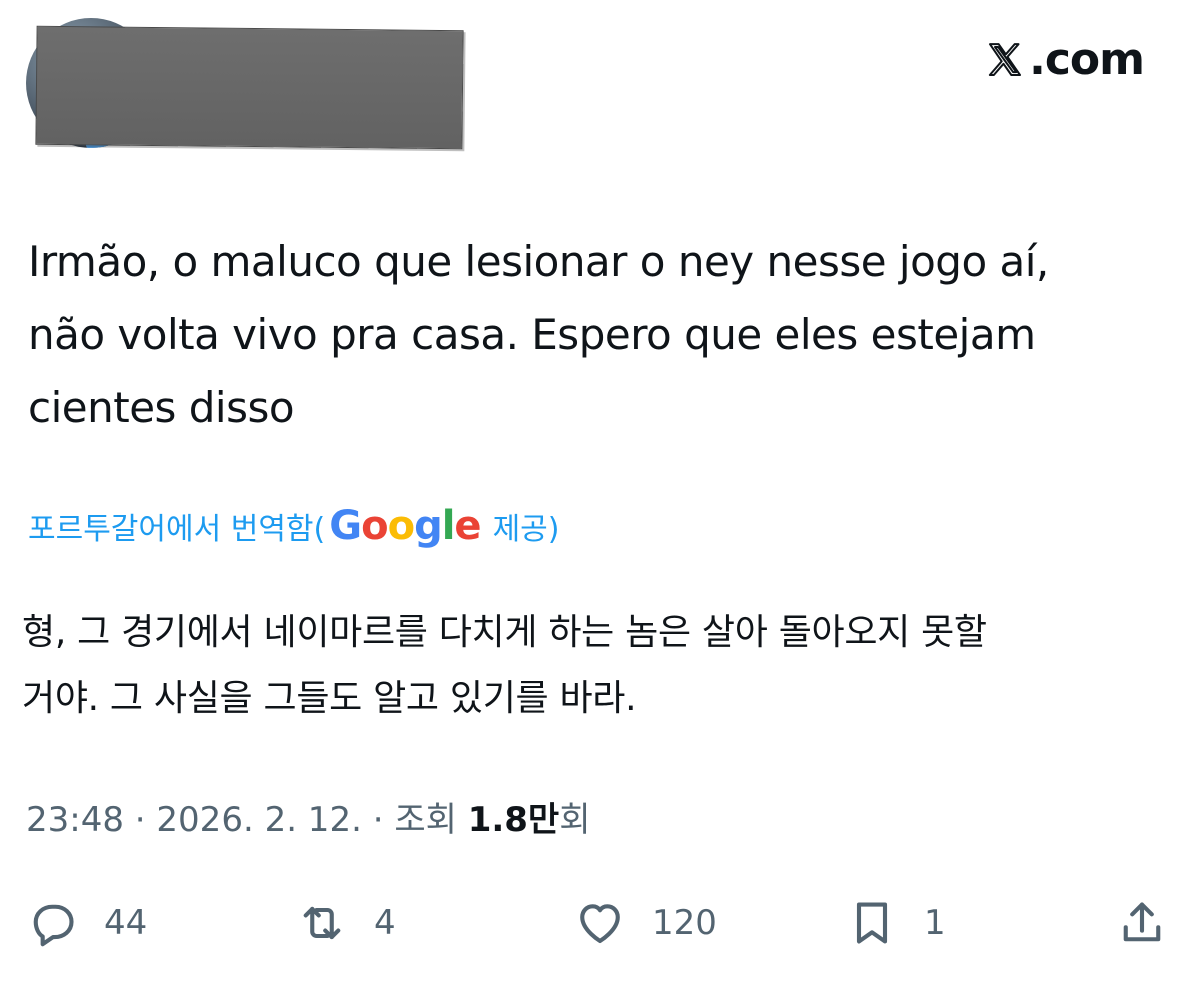  Describe the element at coordinates (575, 820) in the screenshot. I see `views-suffix: 회` at that location.